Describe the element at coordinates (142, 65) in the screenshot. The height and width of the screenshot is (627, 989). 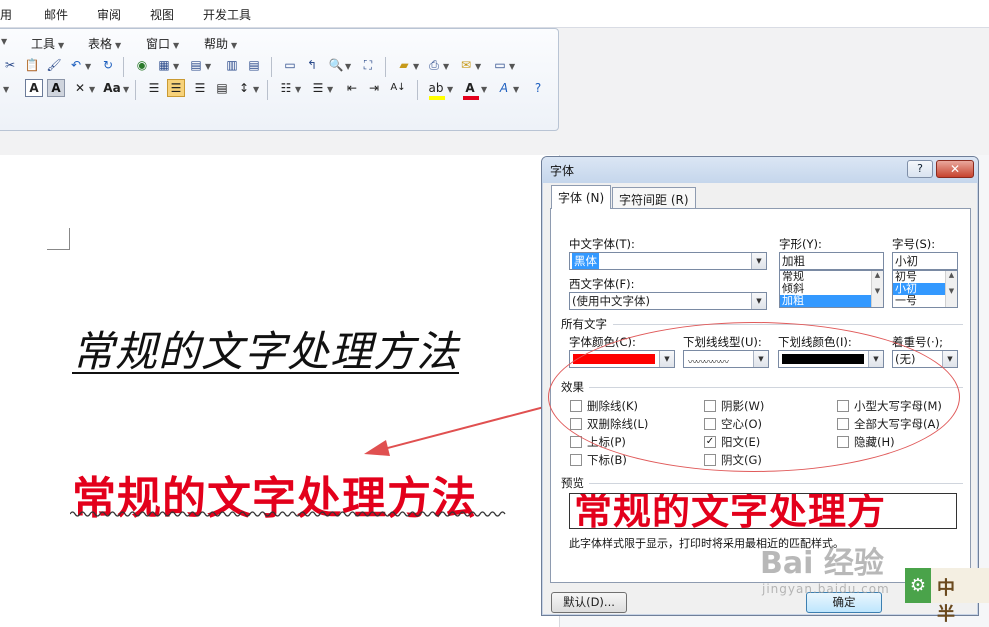
I see `hyperlink-icon: ◉` at that location.